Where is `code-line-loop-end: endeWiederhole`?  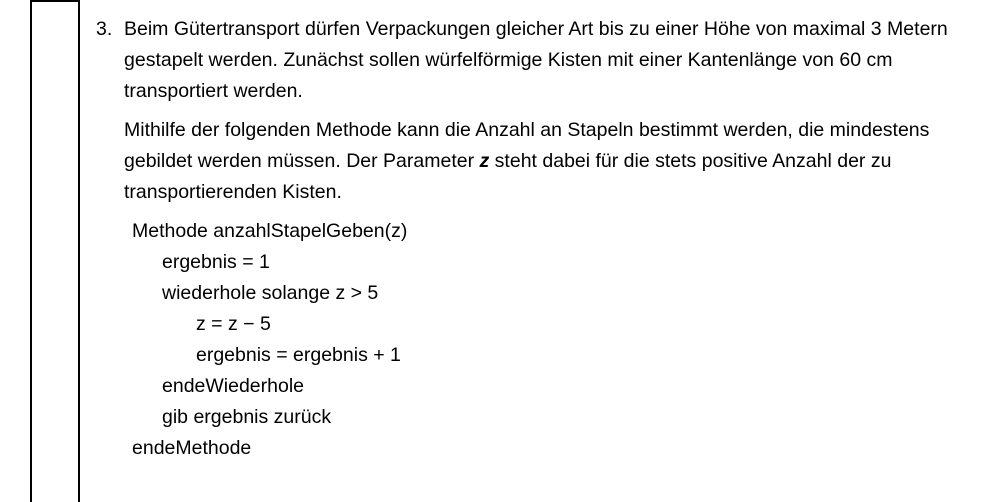 code-line-loop-end: endeWiederhole is located at coordinates (233, 386).